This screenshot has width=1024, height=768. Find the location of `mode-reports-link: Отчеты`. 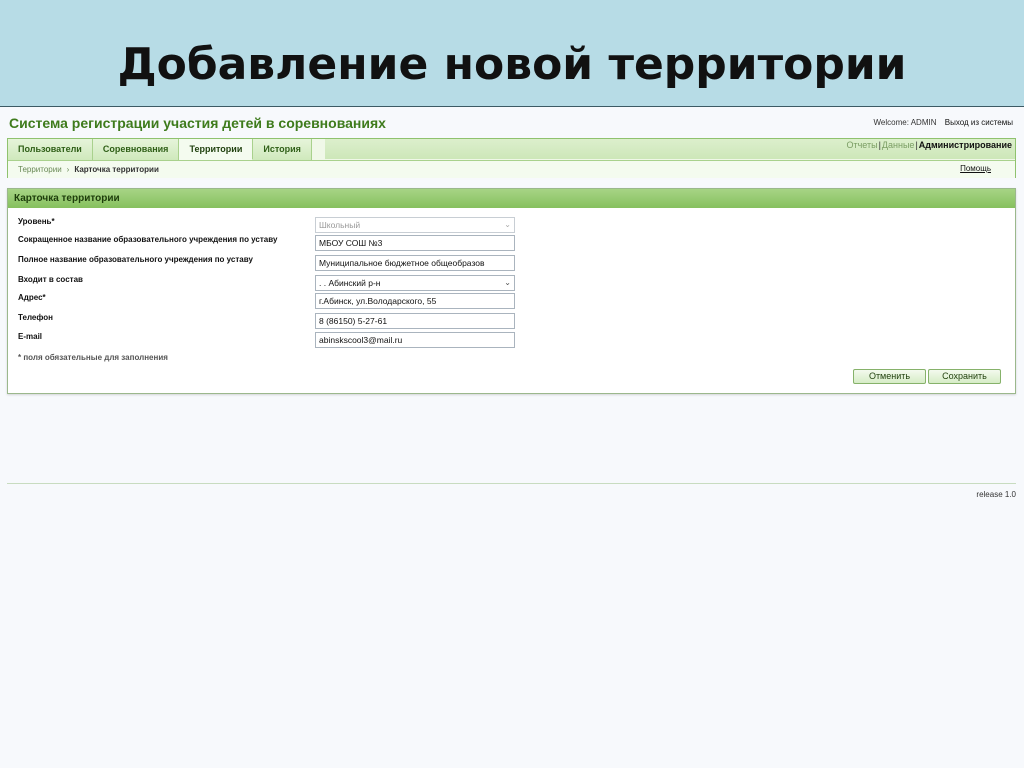

mode-reports-link: Отчеты is located at coordinates (861, 145).